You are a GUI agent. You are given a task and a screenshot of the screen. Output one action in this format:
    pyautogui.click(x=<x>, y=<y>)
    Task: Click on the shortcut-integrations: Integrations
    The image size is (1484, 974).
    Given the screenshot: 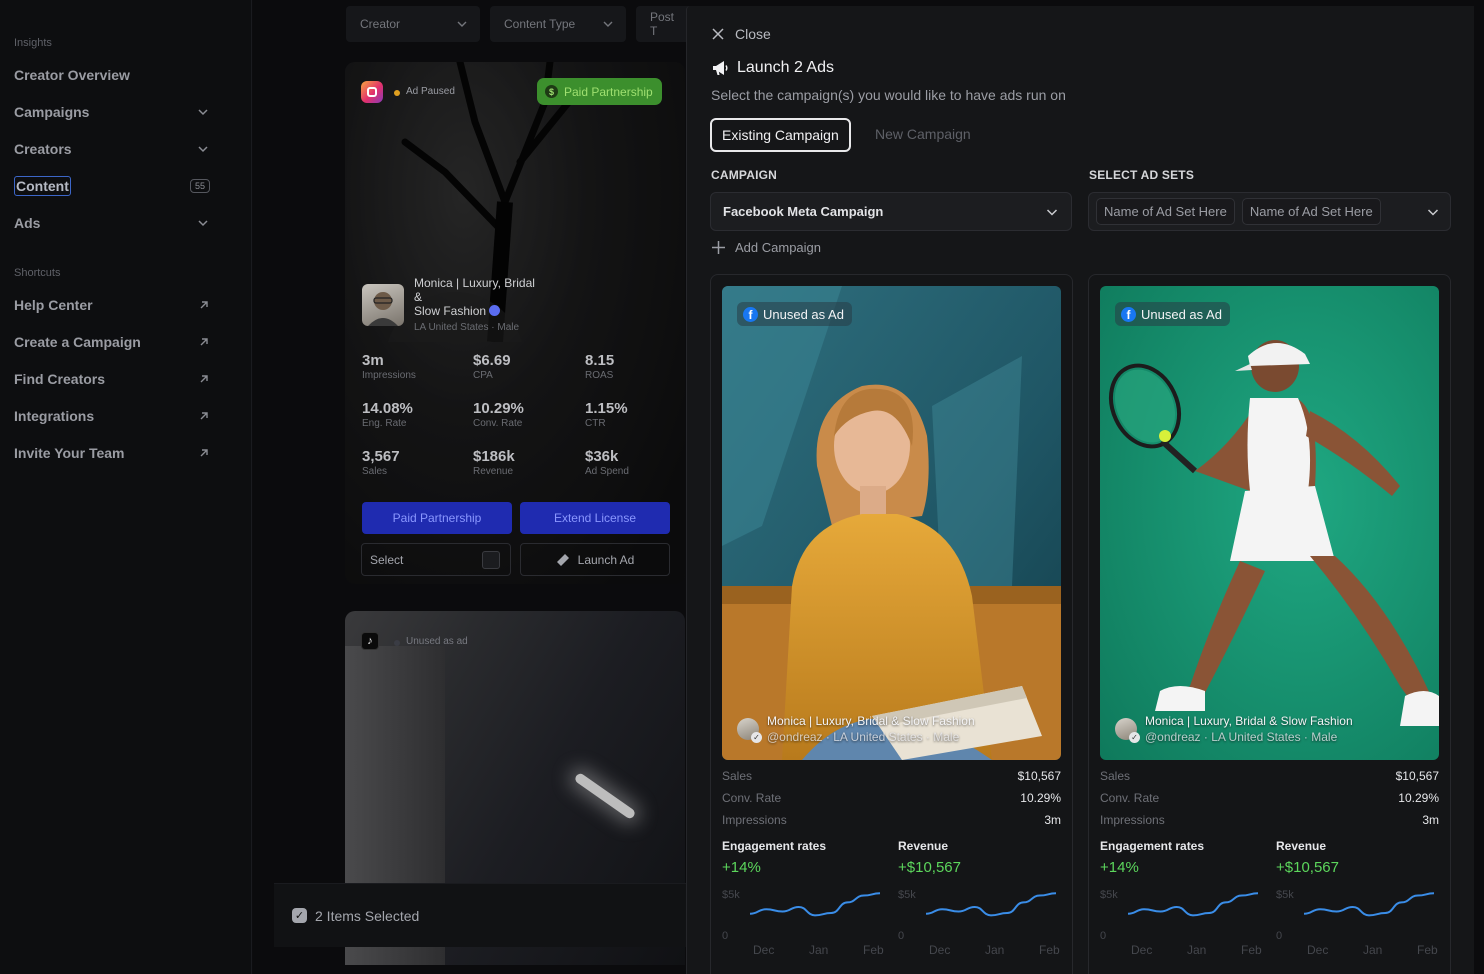 What is the action you would take?
    pyautogui.click(x=112, y=416)
    